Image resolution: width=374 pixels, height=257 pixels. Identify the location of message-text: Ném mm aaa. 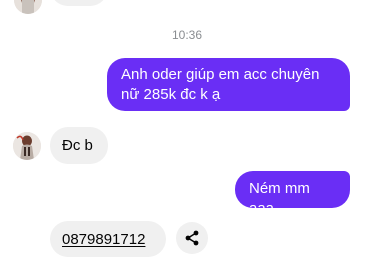
(279, 198).